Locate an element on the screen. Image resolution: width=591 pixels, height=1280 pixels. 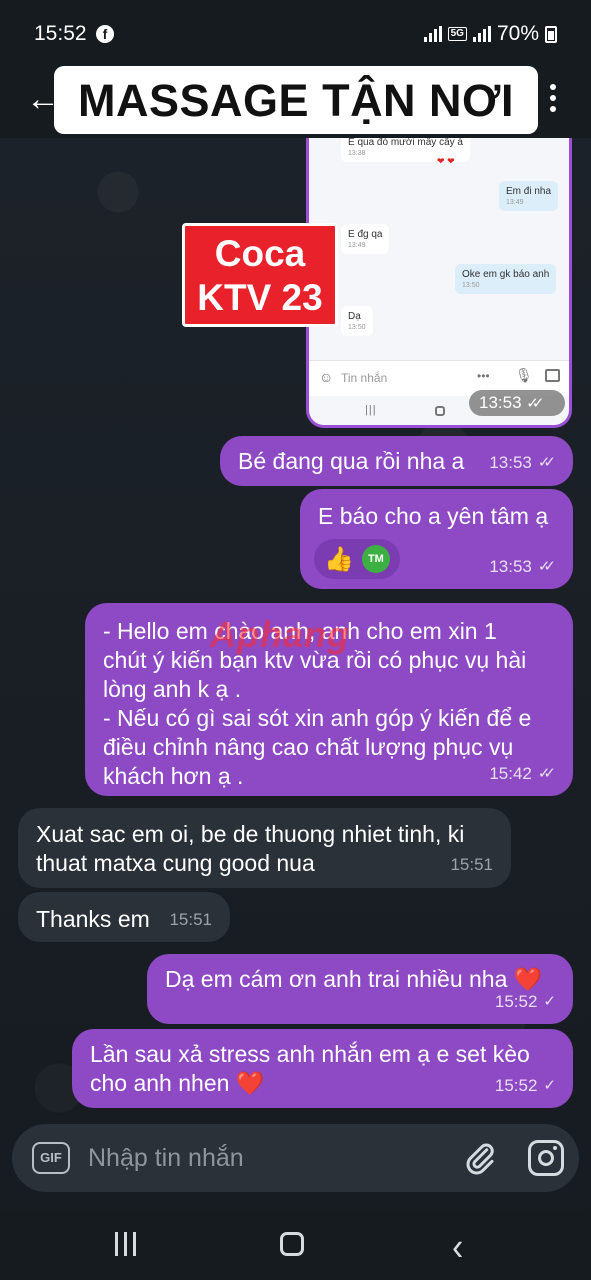
embed-image-icon is located at coordinates (552, 375).